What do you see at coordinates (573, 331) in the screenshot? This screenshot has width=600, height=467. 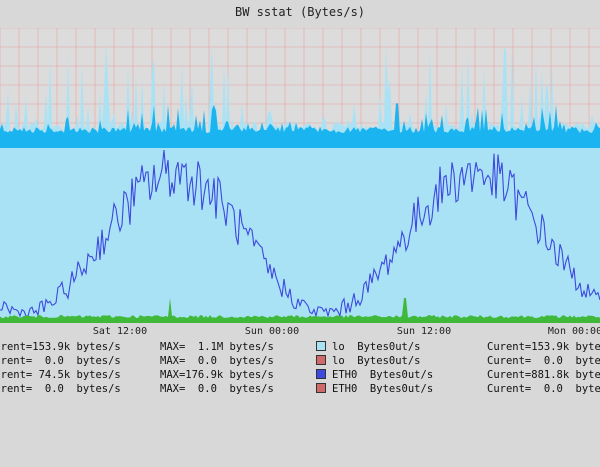 I see `x-tick-label: Mon 00:00` at bounding box center [573, 331].